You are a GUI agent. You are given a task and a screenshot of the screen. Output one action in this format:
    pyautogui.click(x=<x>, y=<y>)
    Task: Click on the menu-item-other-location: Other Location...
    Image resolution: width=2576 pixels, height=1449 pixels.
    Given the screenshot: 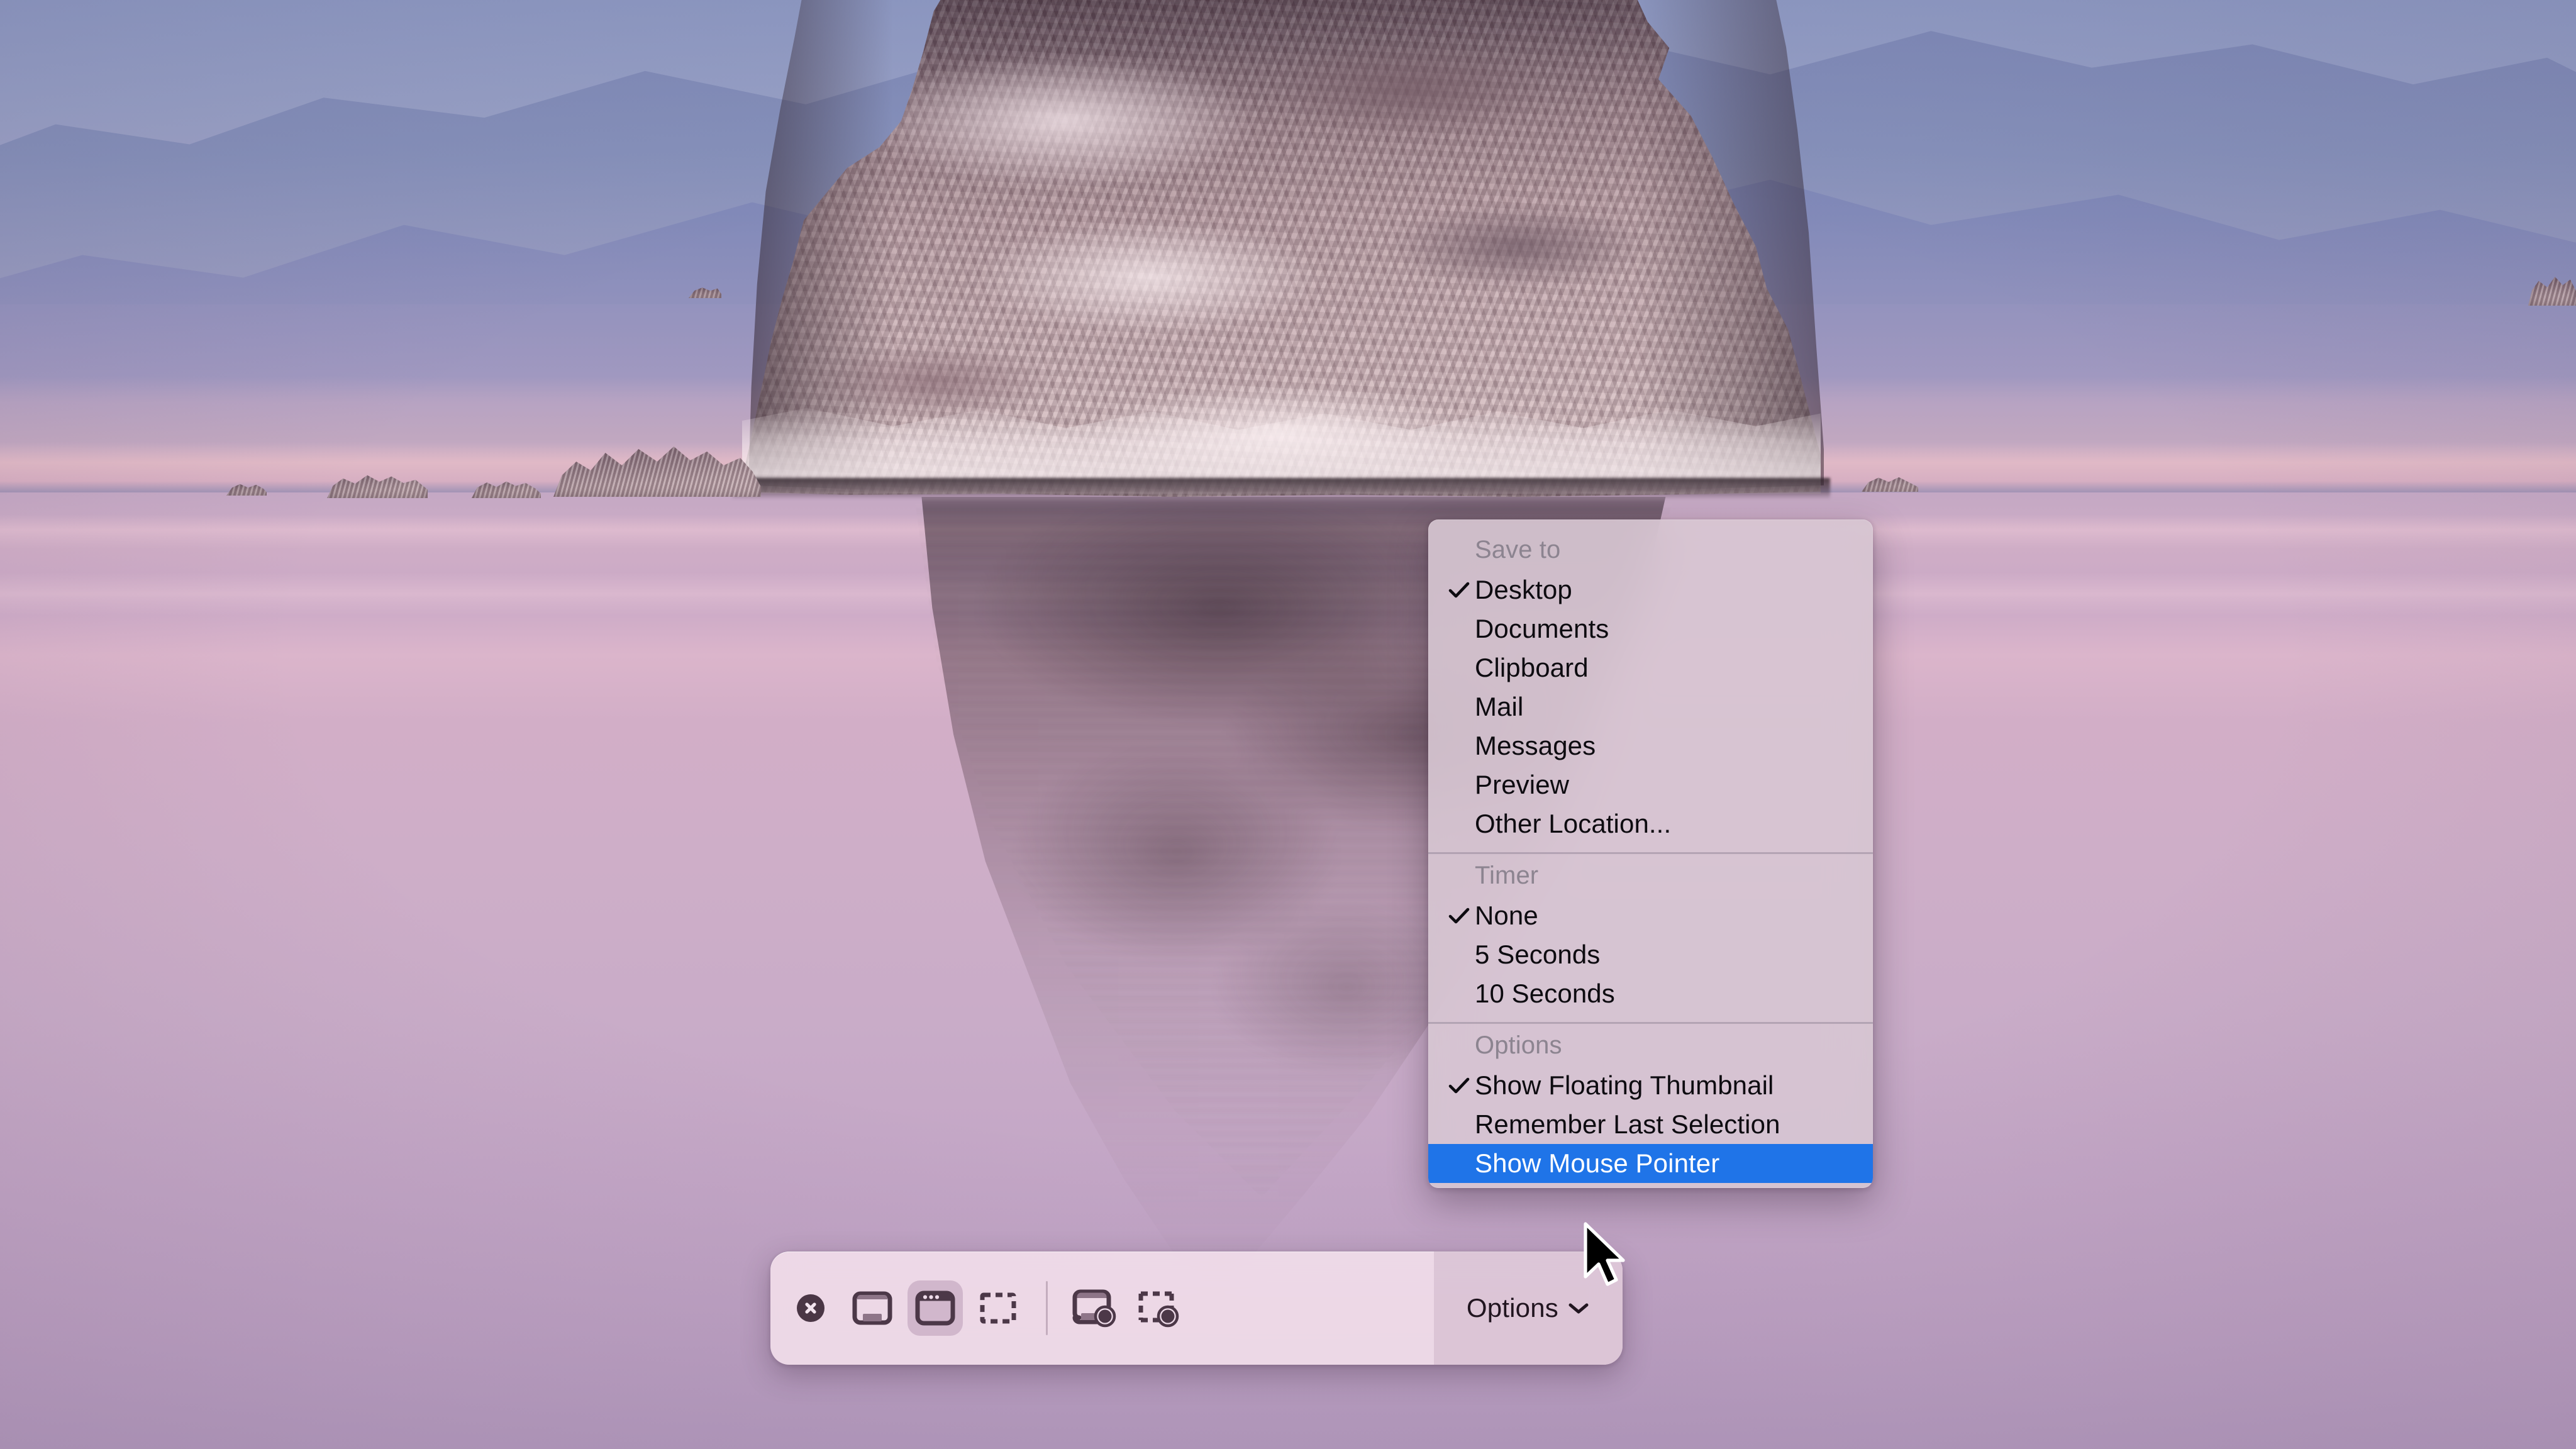 What is the action you would take?
    pyautogui.click(x=1650, y=823)
    